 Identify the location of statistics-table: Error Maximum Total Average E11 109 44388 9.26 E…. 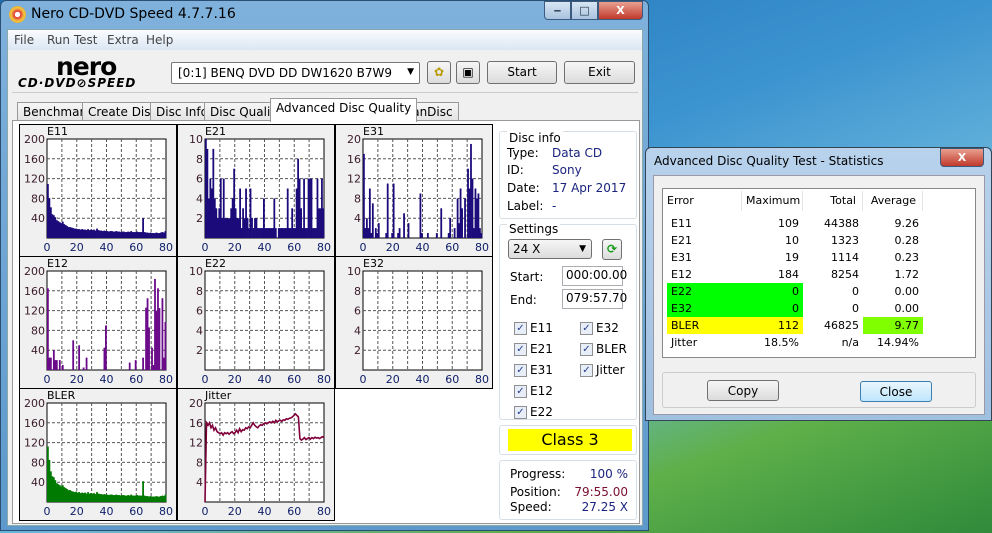
(819, 273).